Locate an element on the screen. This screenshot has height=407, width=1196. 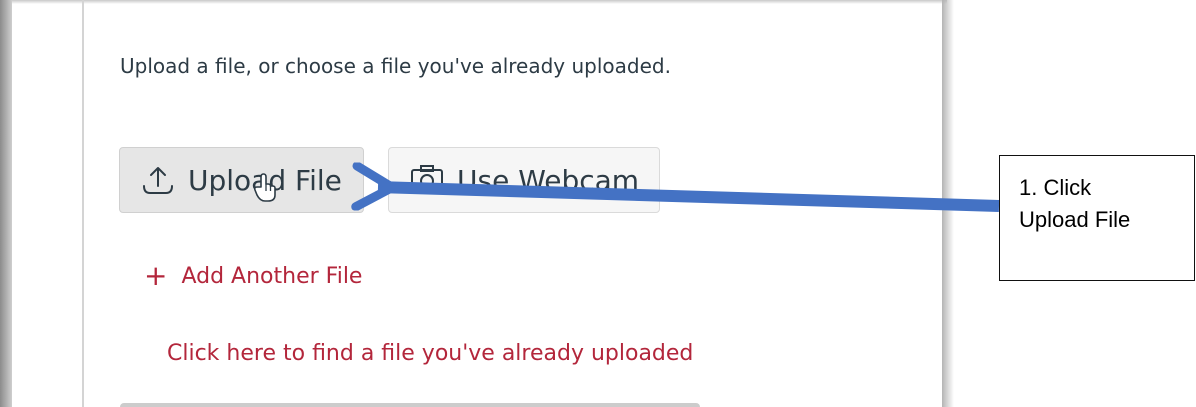
instruction-callout: 1. Click Upload File is located at coordinates (1097, 218).